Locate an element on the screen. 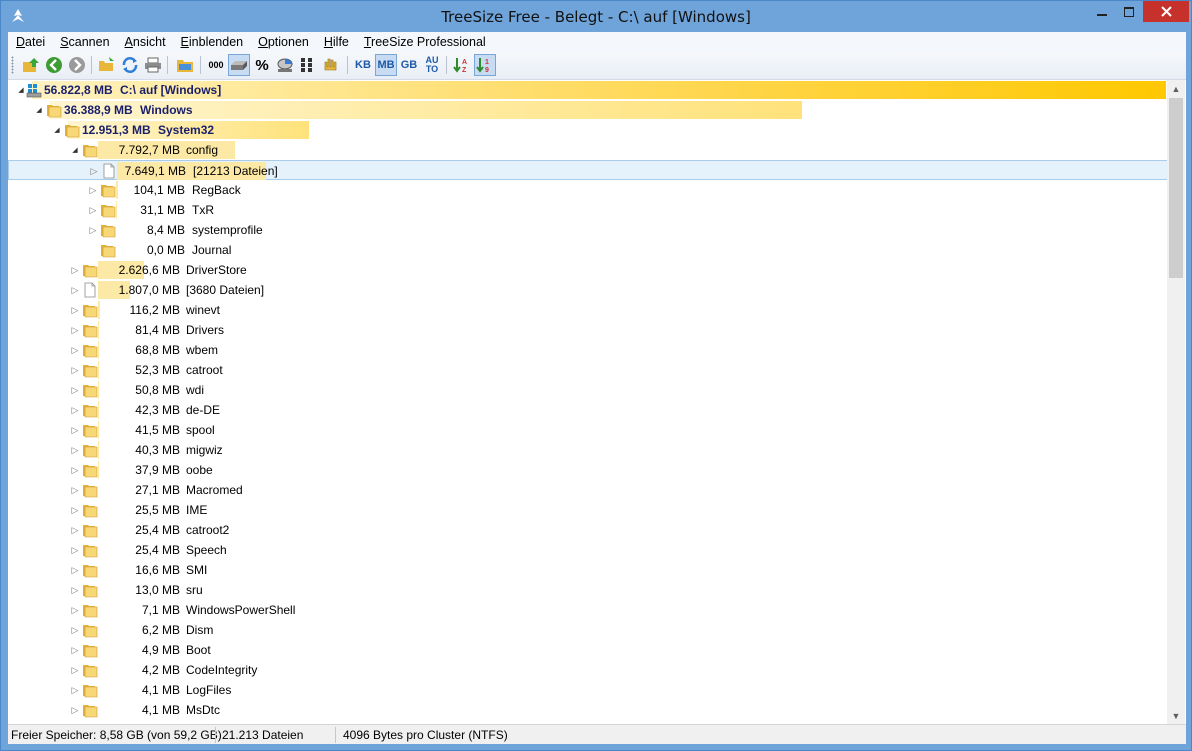 The width and height of the screenshot is (1192, 751). menu-hilfe: Hilfe is located at coordinates (336, 42).